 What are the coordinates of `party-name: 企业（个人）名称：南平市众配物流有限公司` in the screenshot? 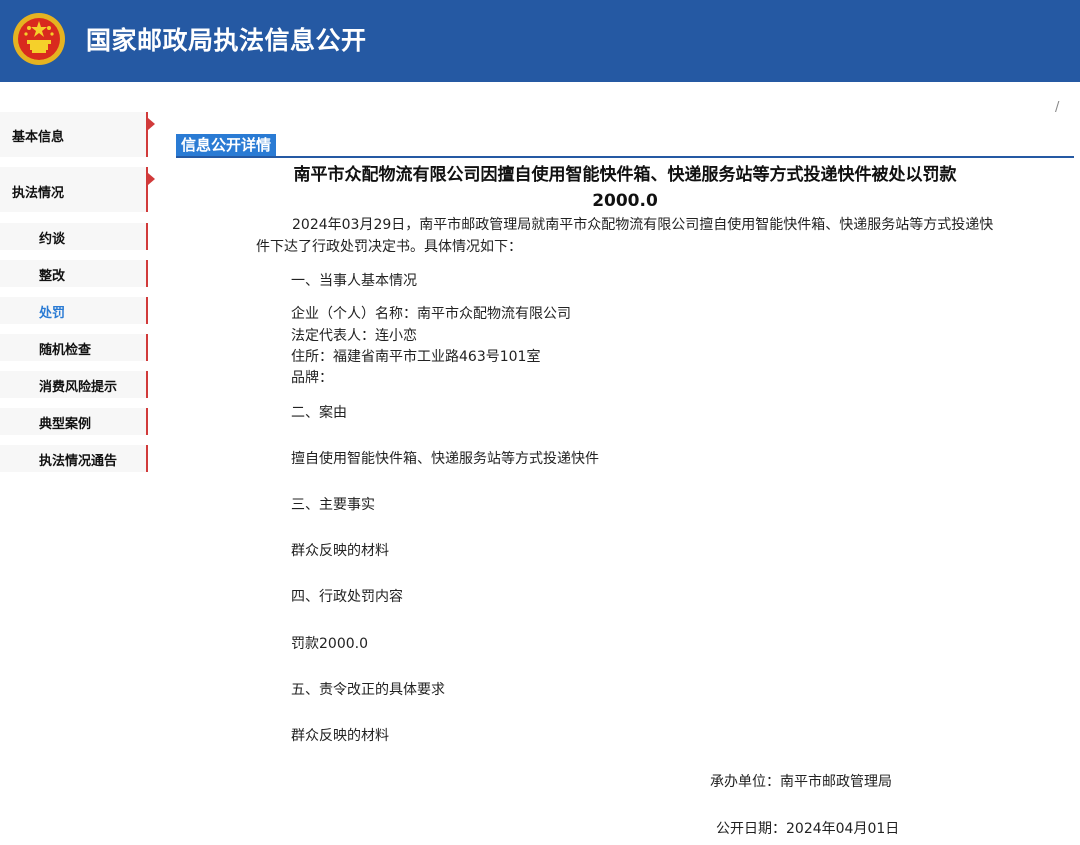 It's located at (431, 314).